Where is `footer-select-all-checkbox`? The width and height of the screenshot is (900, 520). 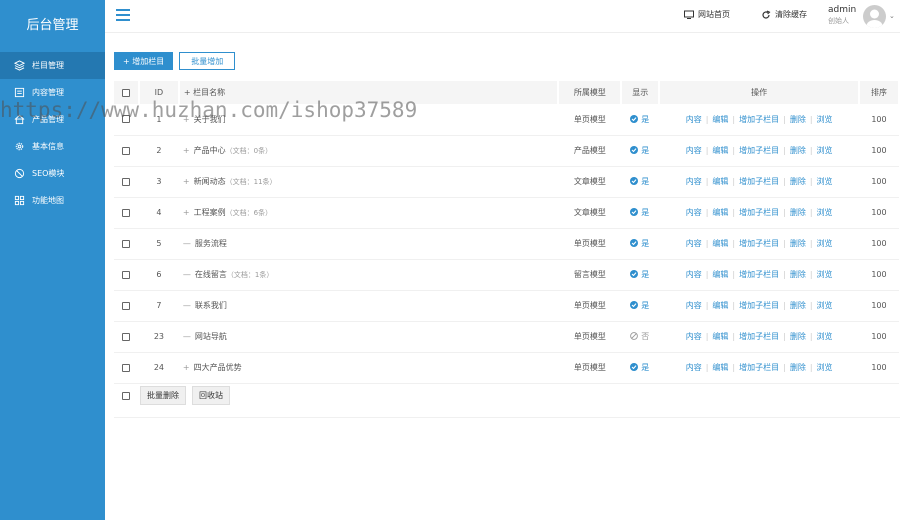
footer-select-all-checkbox is located at coordinates (126, 395).